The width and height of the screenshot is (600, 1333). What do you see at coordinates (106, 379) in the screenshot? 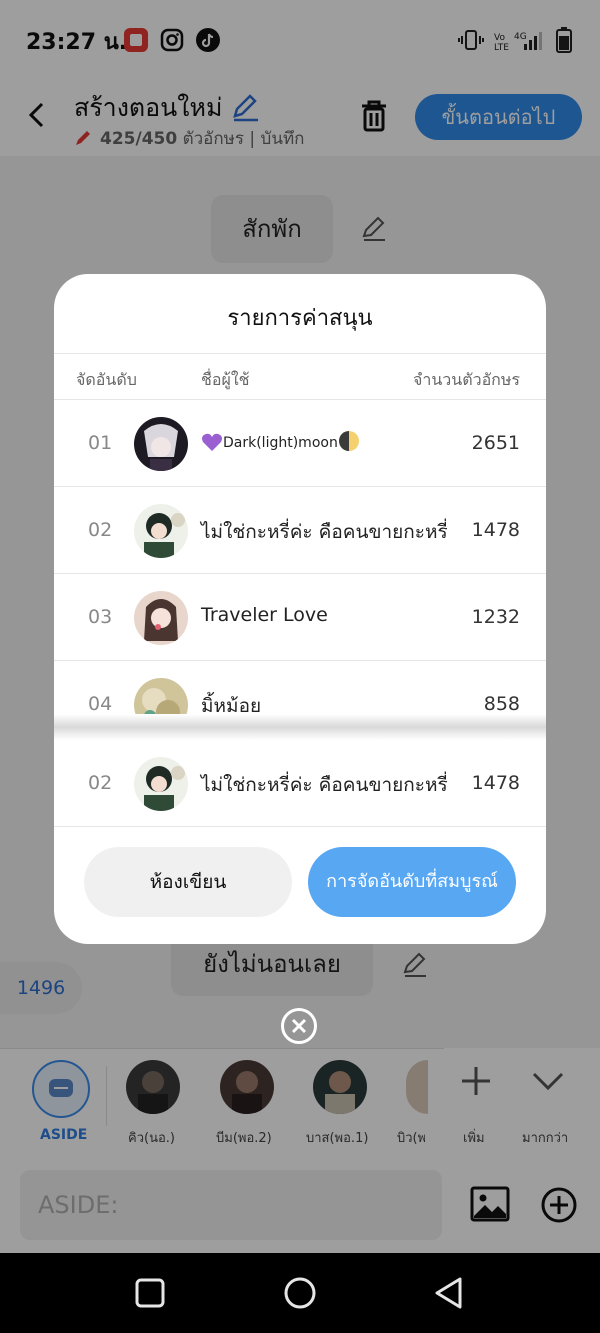
I see `column-header-rank: จัดอันดับ` at bounding box center [106, 379].